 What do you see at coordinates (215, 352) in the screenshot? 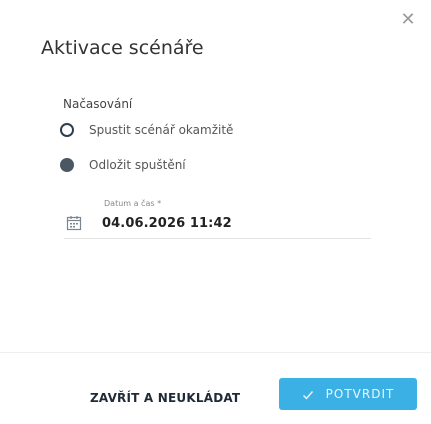
I see `footer-divider` at bounding box center [215, 352].